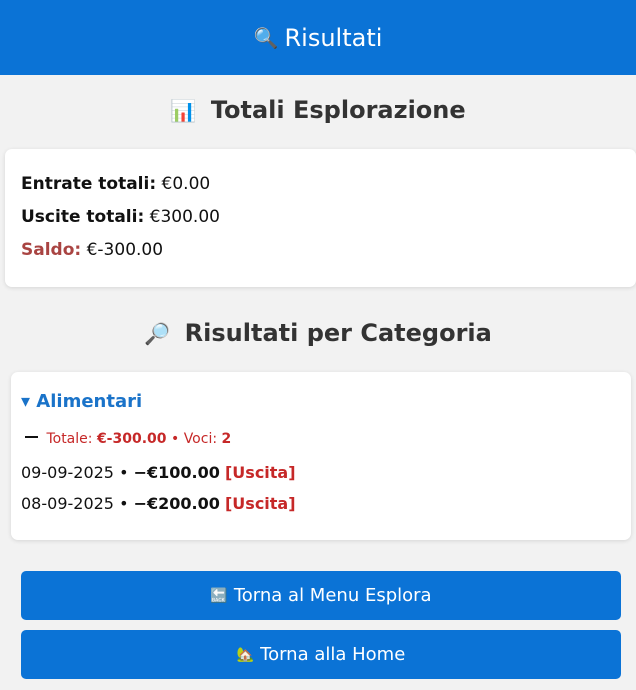  What do you see at coordinates (245, 654) in the screenshot?
I see `house-icon: 🏡` at bounding box center [245, 654].